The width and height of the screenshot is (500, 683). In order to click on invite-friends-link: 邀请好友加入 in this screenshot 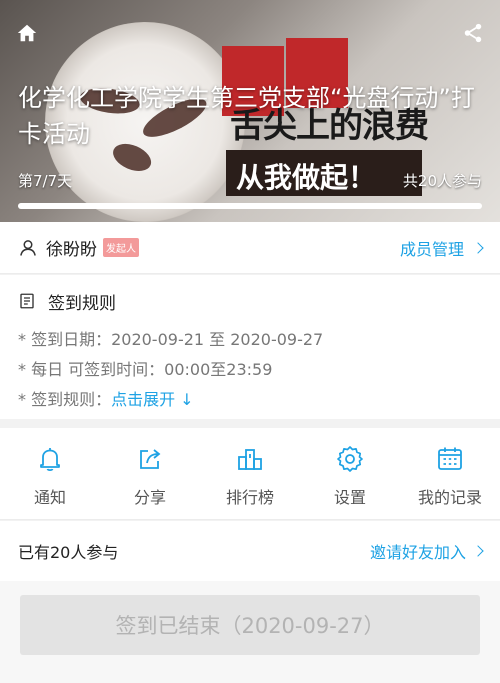, I will do `click(426, 551)`.